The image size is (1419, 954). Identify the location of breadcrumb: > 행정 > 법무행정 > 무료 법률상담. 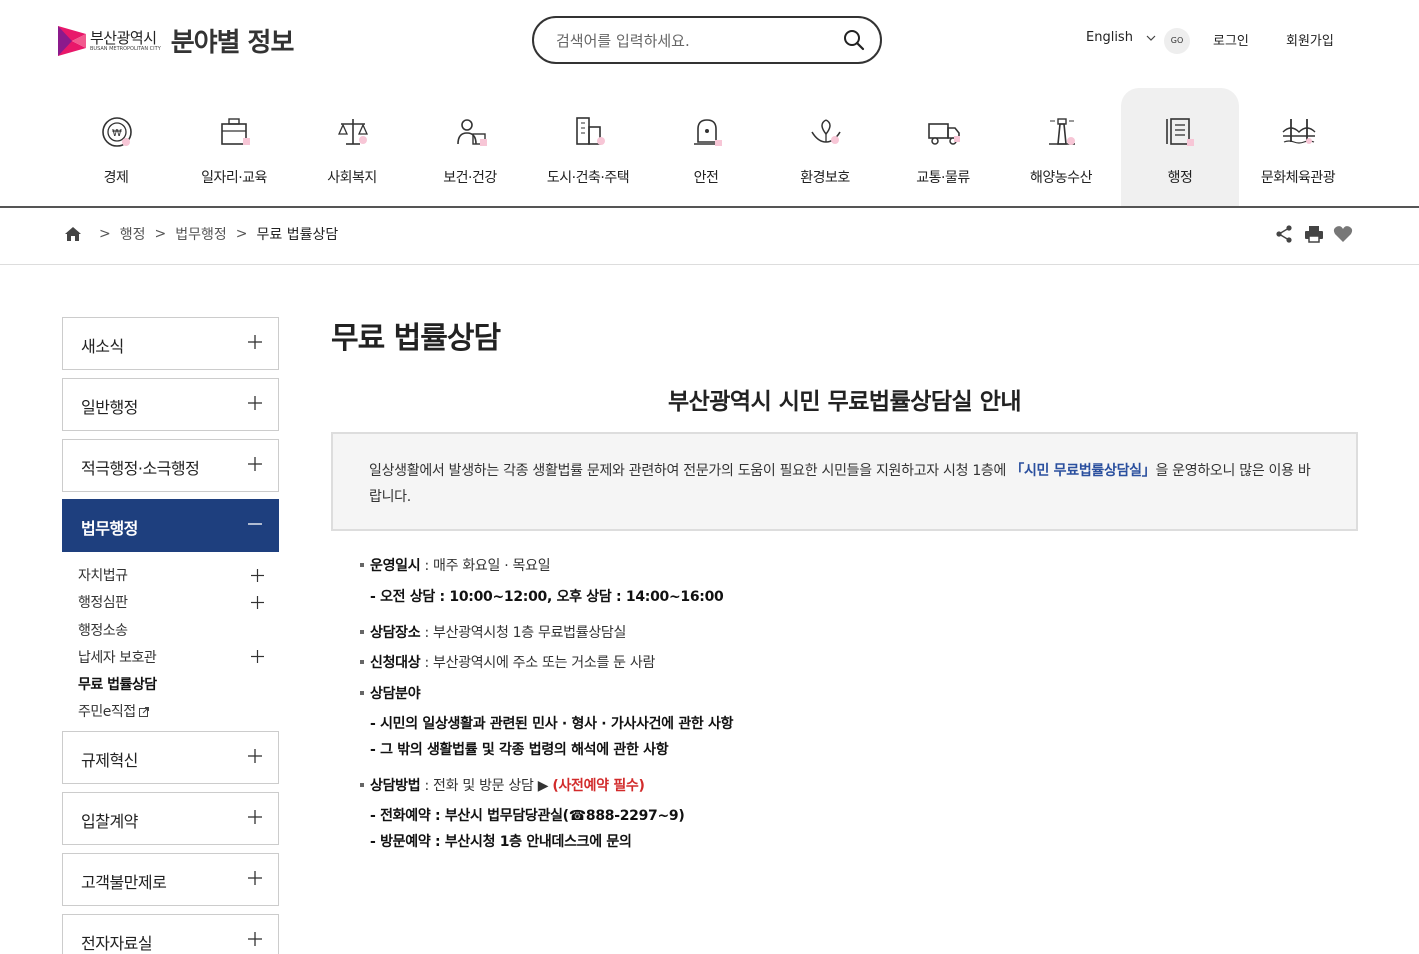
(201, 234).